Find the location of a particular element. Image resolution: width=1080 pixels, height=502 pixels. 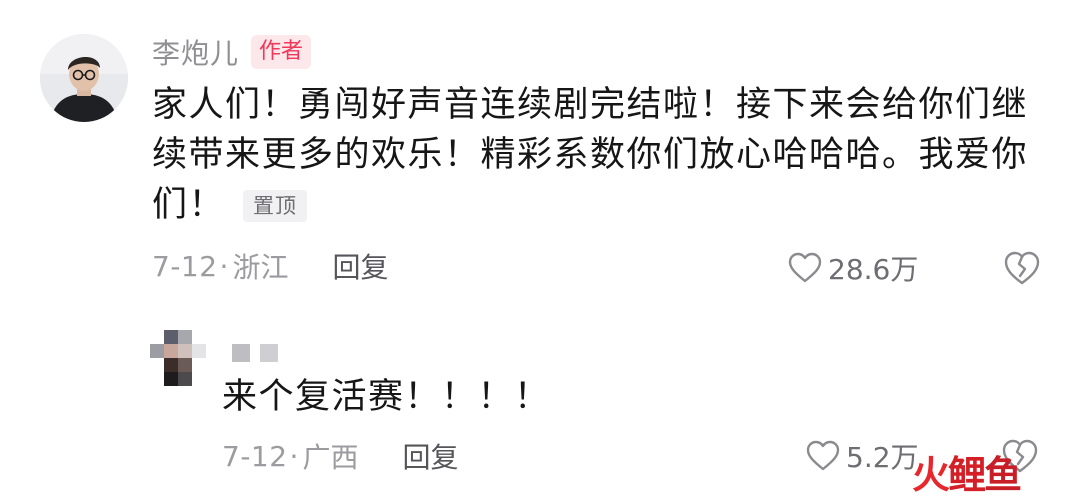

comment-date: 7-12 is located at coordinates (185, 266).